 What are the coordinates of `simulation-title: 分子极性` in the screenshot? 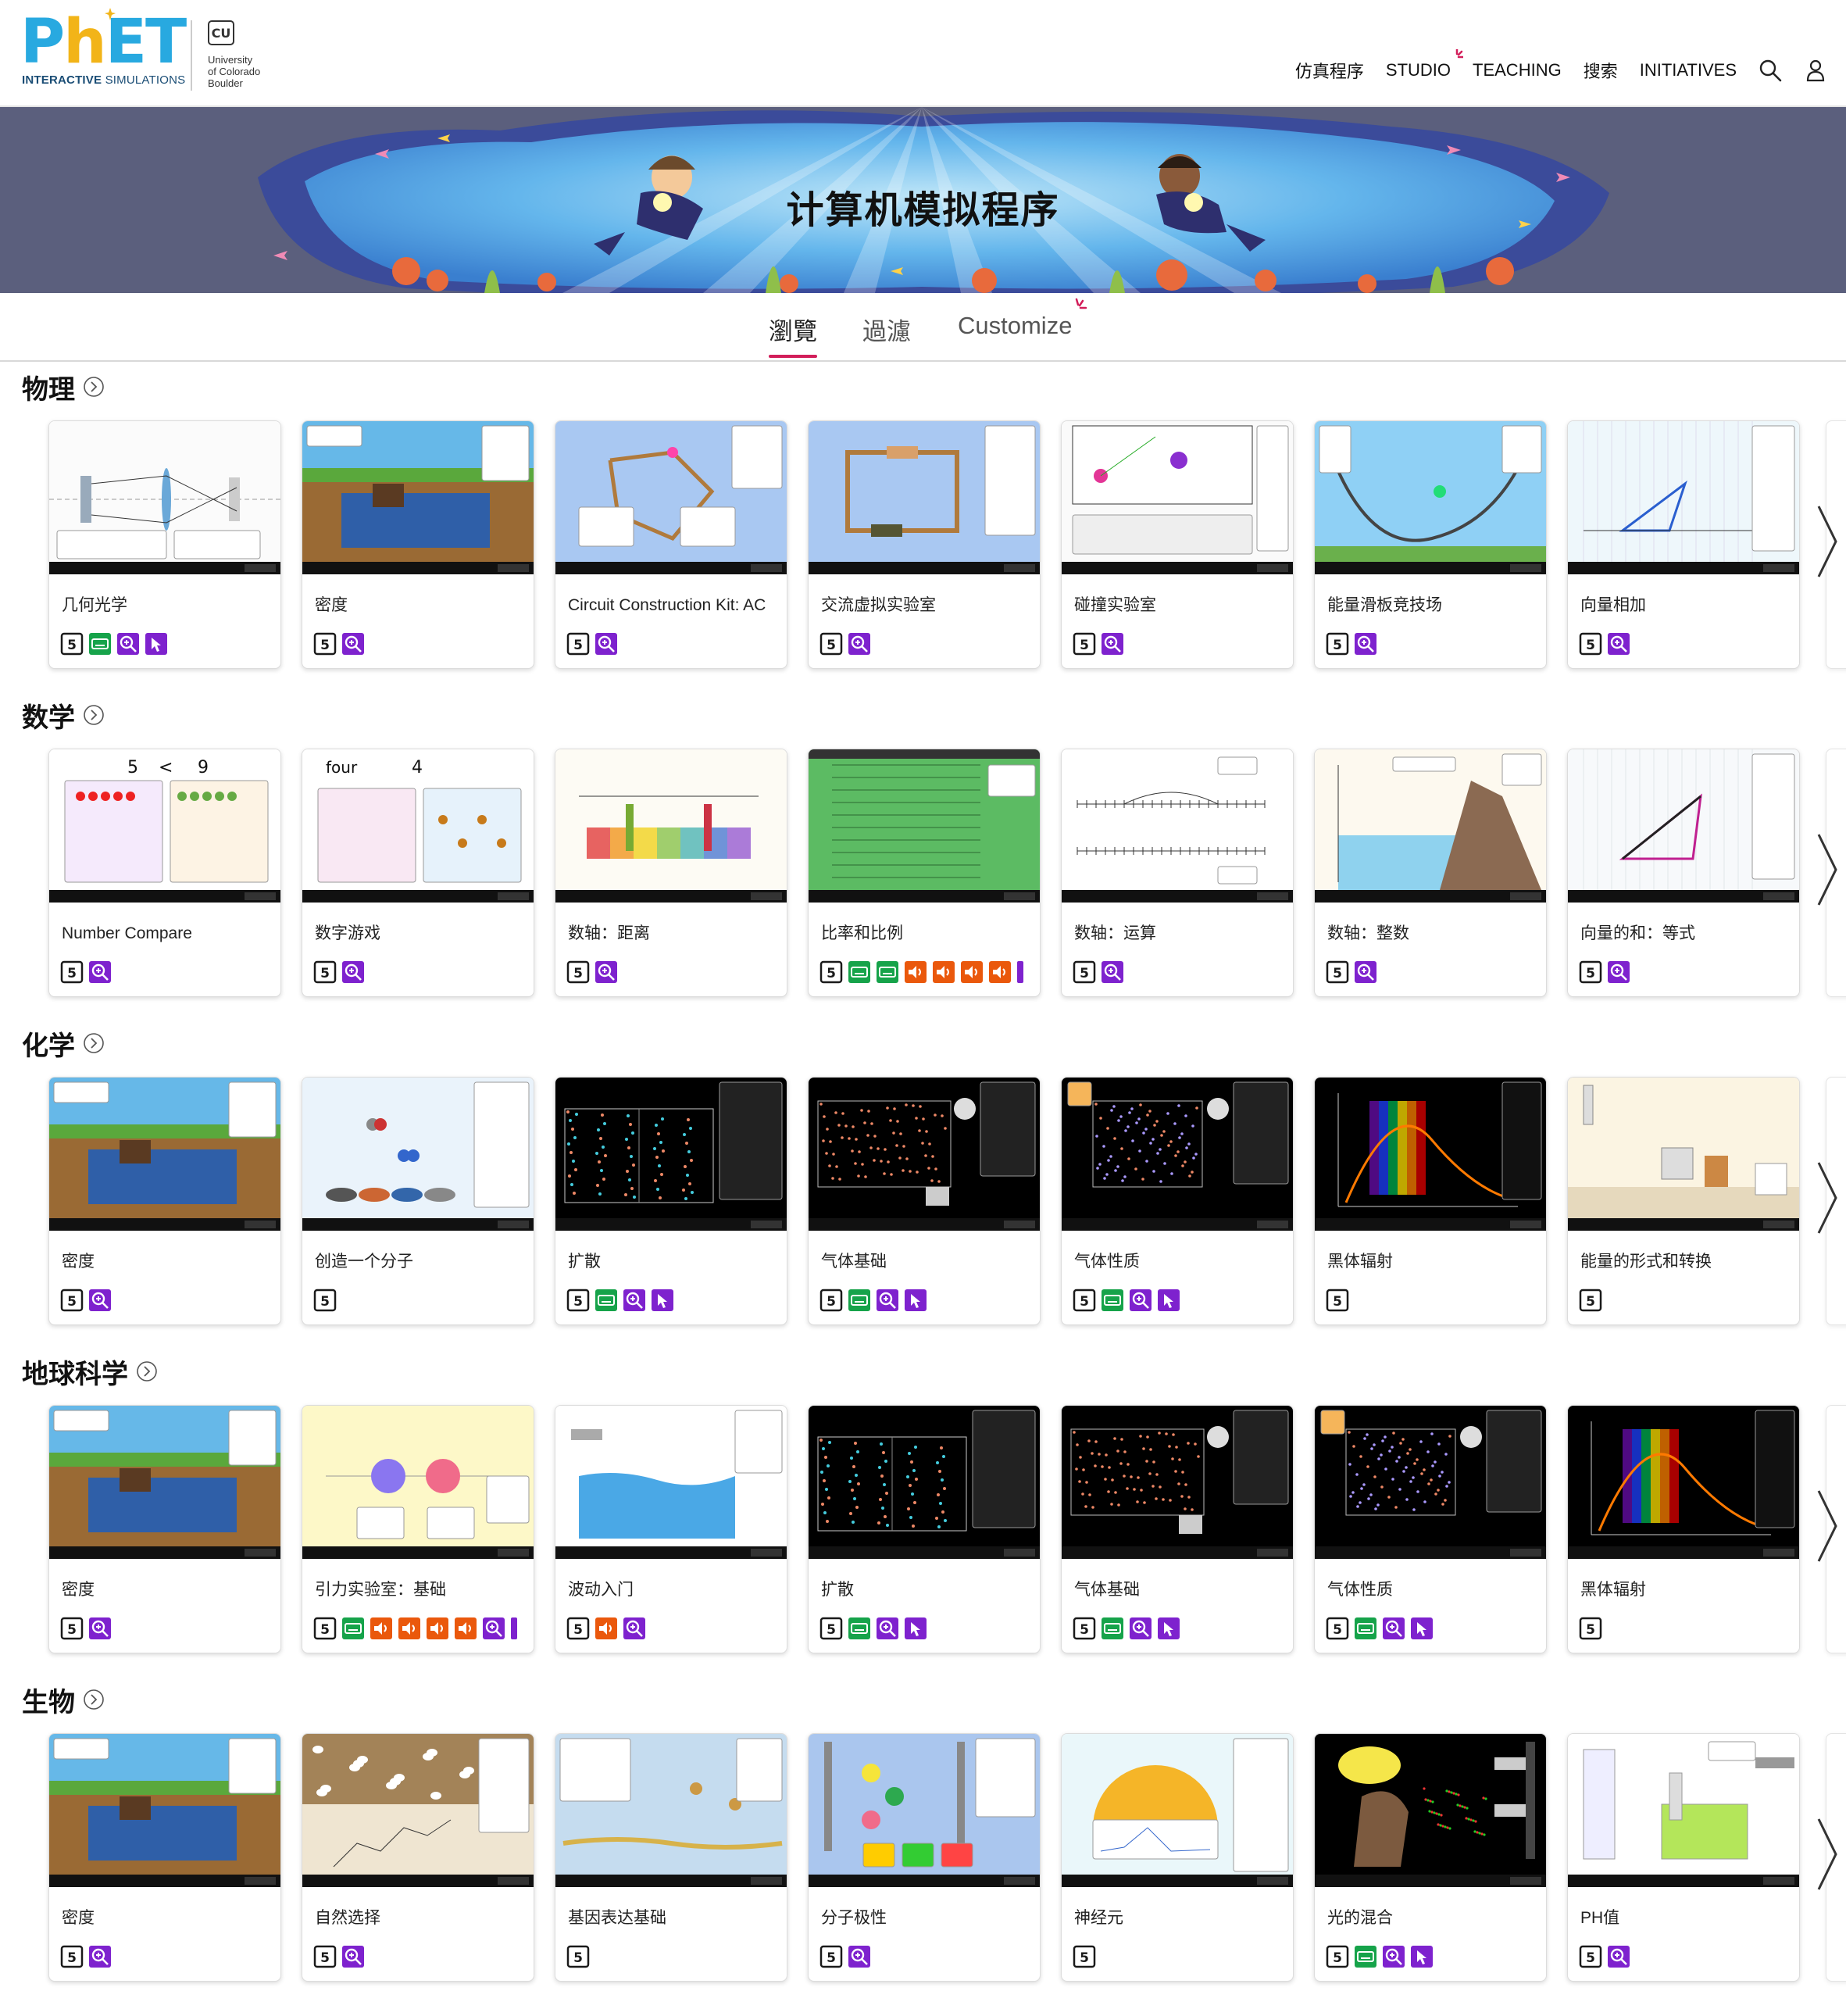 It's located at (924, 1917).